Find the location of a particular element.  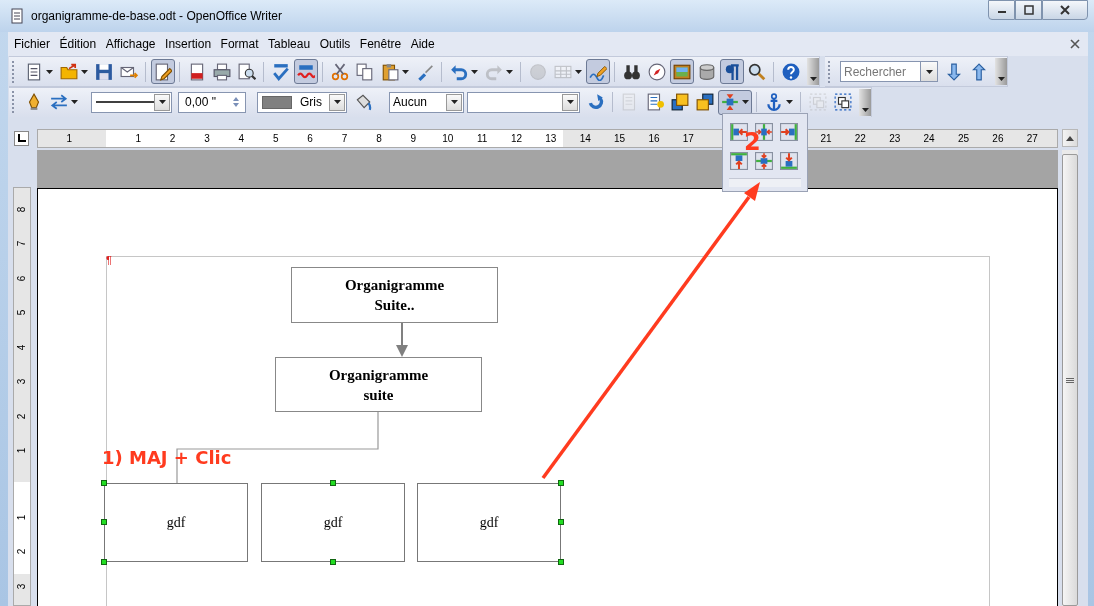

ruler-number: 15 is located at coordinates (620, 138).